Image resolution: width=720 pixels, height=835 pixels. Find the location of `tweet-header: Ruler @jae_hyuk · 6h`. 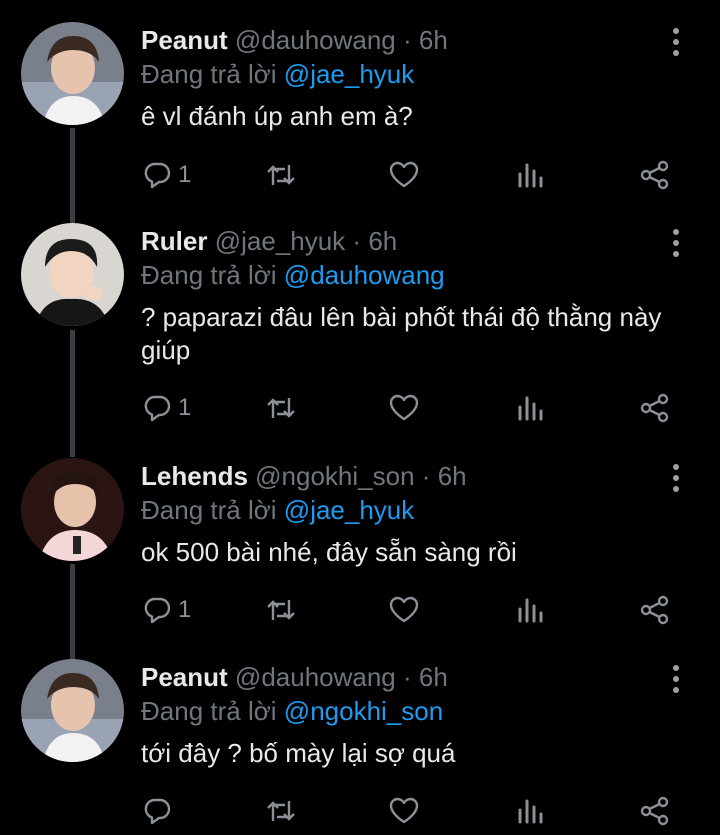

tweet-header: Ruler @jae_hyuk · 6h is located at coordinates (269, 241).